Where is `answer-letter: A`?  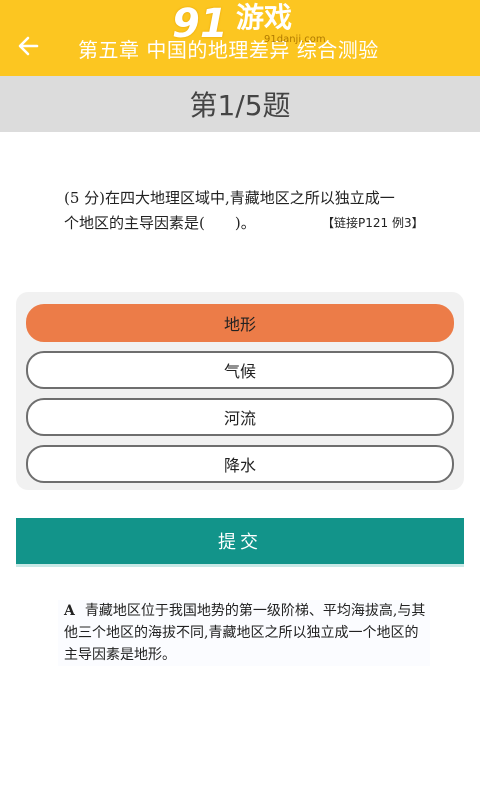 answer-letter: A is located at coordinates (69, 611).